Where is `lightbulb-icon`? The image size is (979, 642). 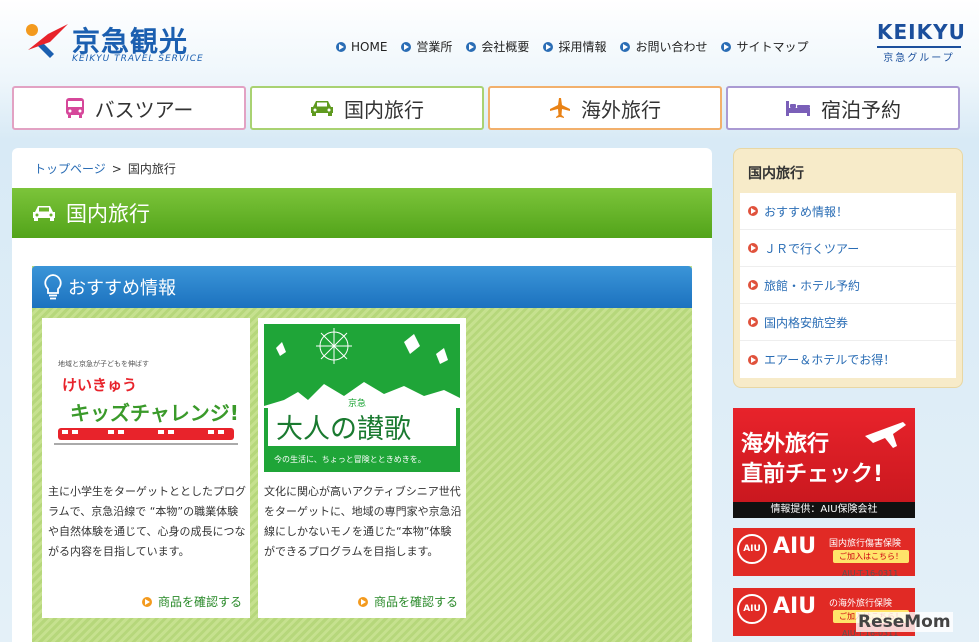 lightbulb-icon is located at coordinates (53, 287).